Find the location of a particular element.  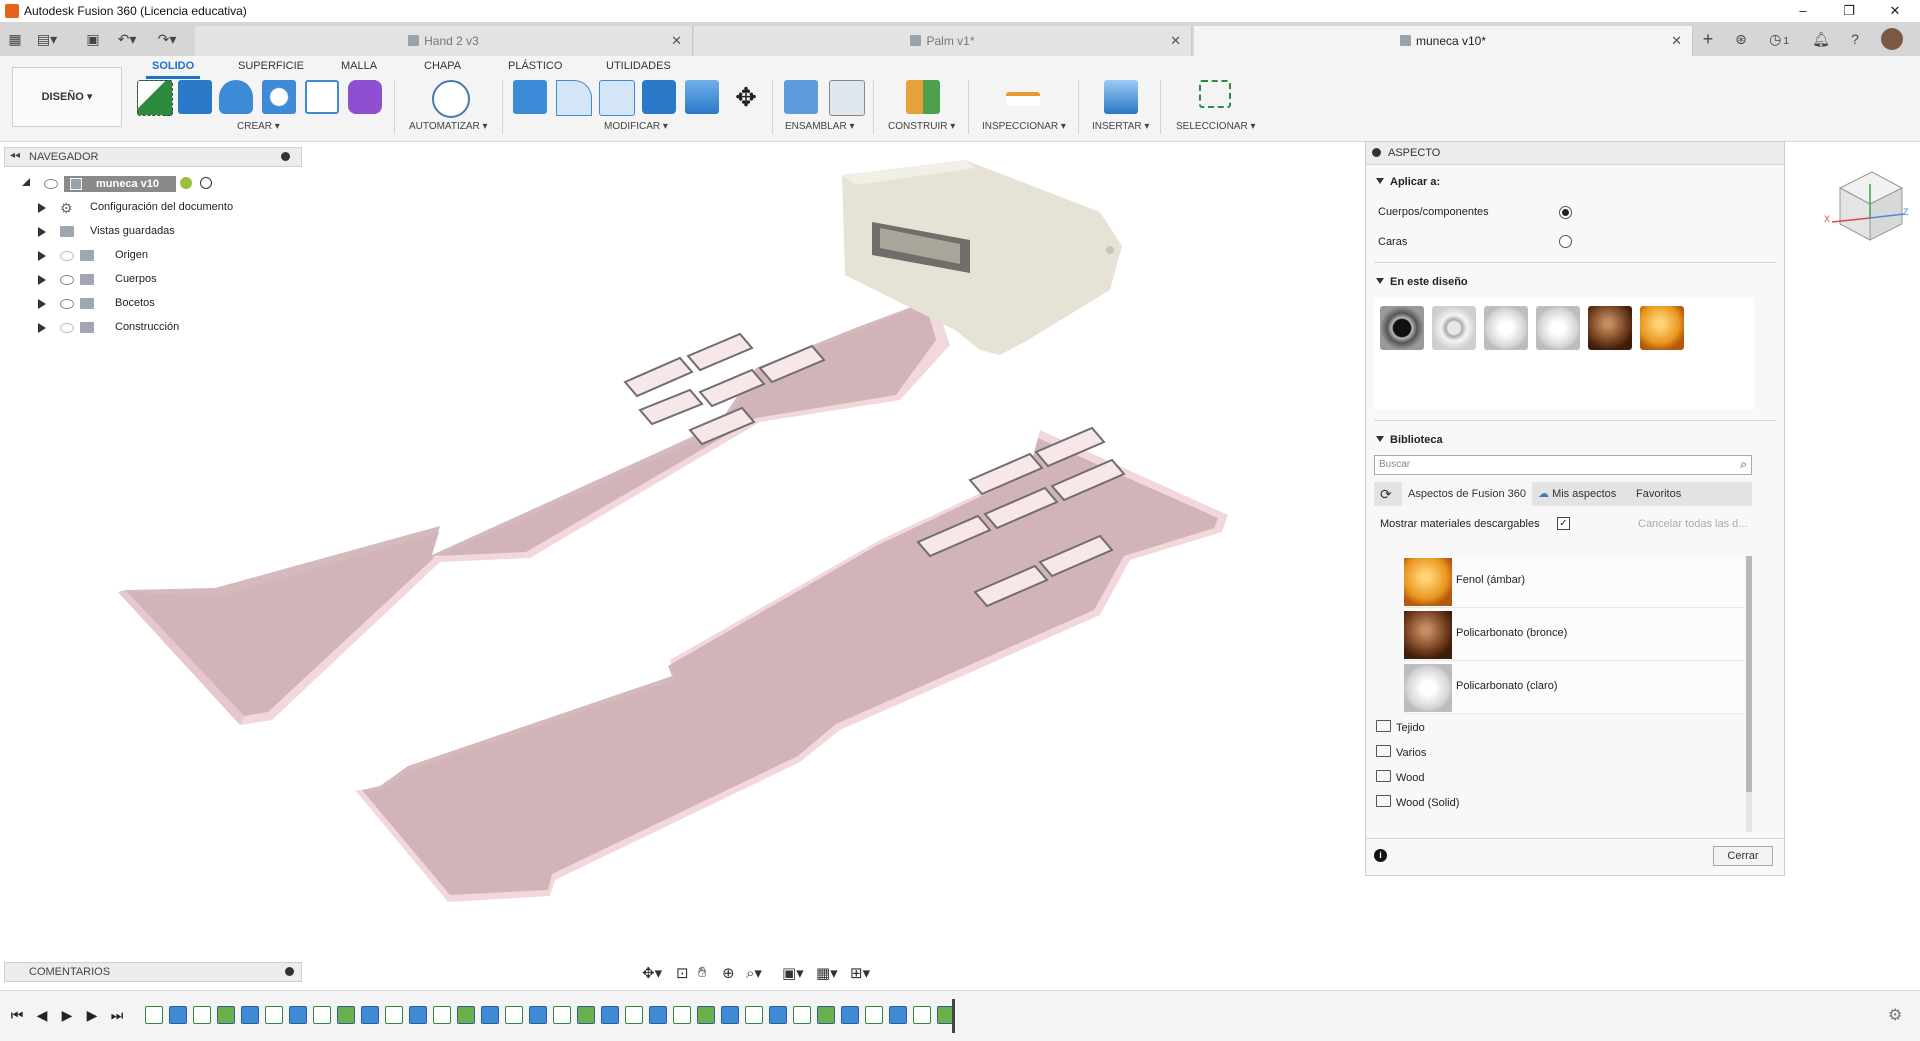

notifications-icon: 🔔︎ is located at coordinates (1821, 39).